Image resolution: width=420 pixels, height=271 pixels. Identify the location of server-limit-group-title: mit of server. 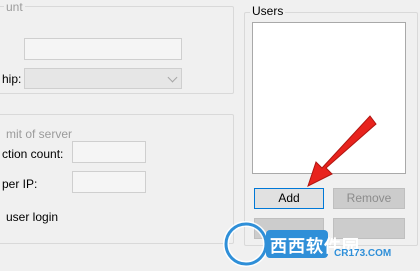
(39, 134).